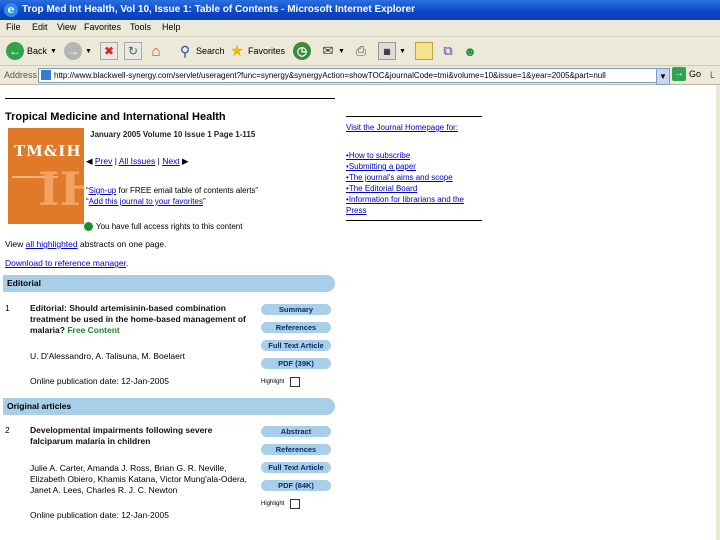 The height and width of the screenshot is (540, 720). Describe the element at coordinates (88, 51) in the screenshot. I see `forward-dropdown-icon: ▼` at that location.